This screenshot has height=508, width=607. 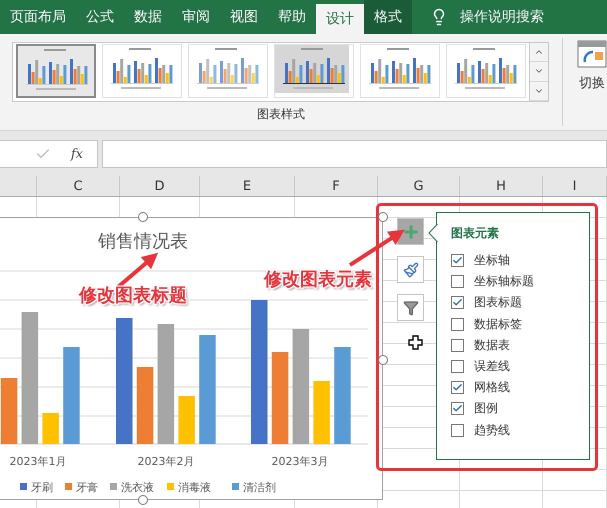 I want to click on chart-element-option: 坐标轴, so click(x=520, y=261).